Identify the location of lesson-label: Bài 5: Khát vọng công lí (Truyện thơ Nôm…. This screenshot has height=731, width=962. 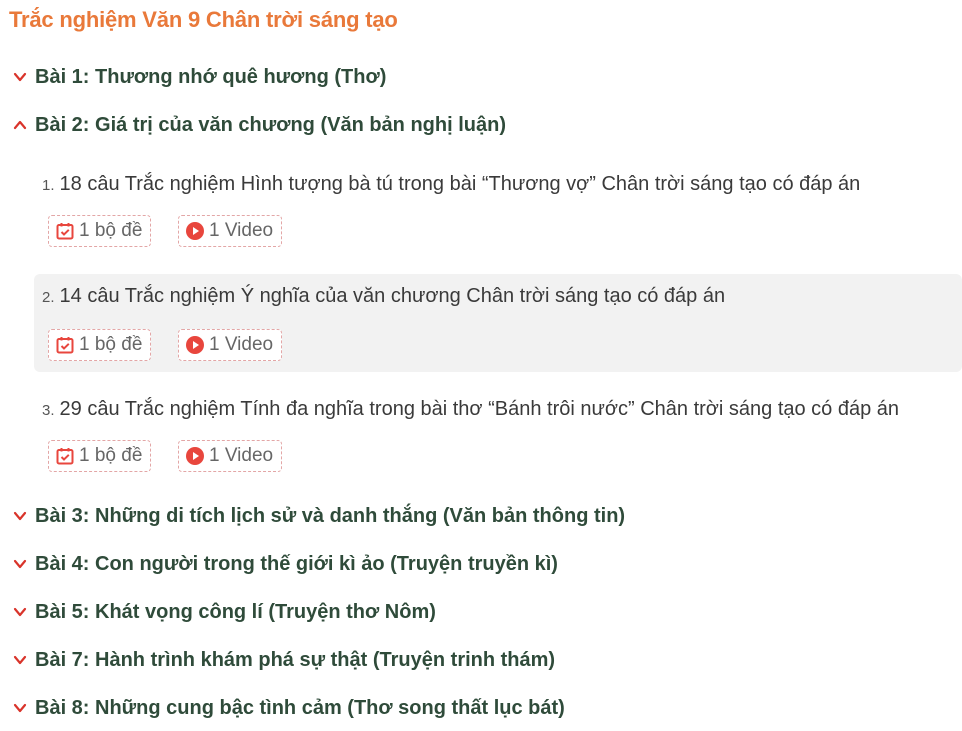
(235, 611).